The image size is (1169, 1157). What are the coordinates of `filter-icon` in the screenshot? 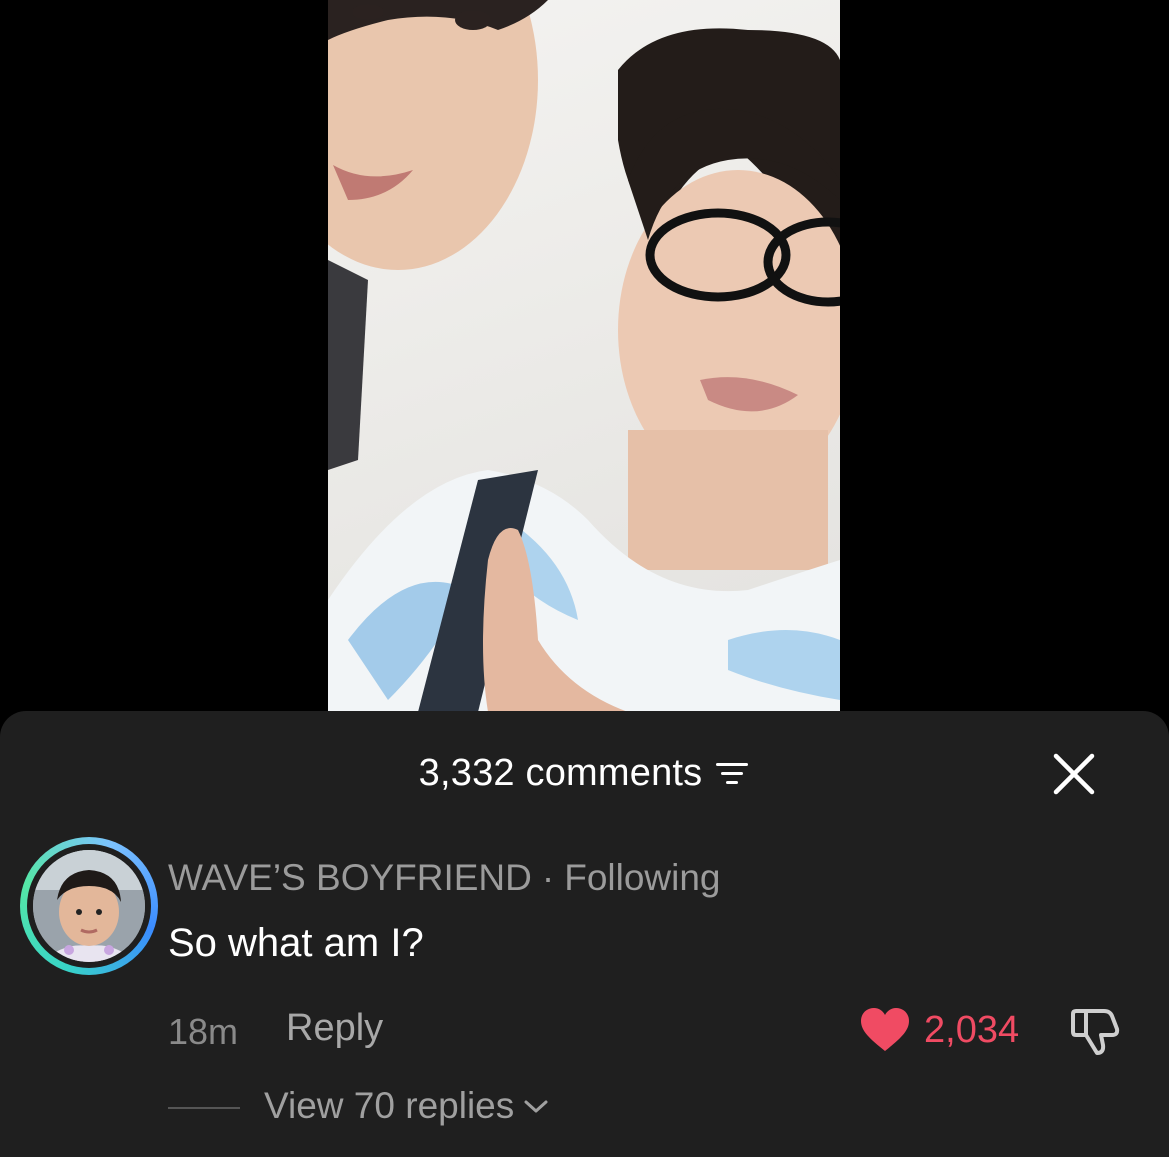 It's located at (732, 773).